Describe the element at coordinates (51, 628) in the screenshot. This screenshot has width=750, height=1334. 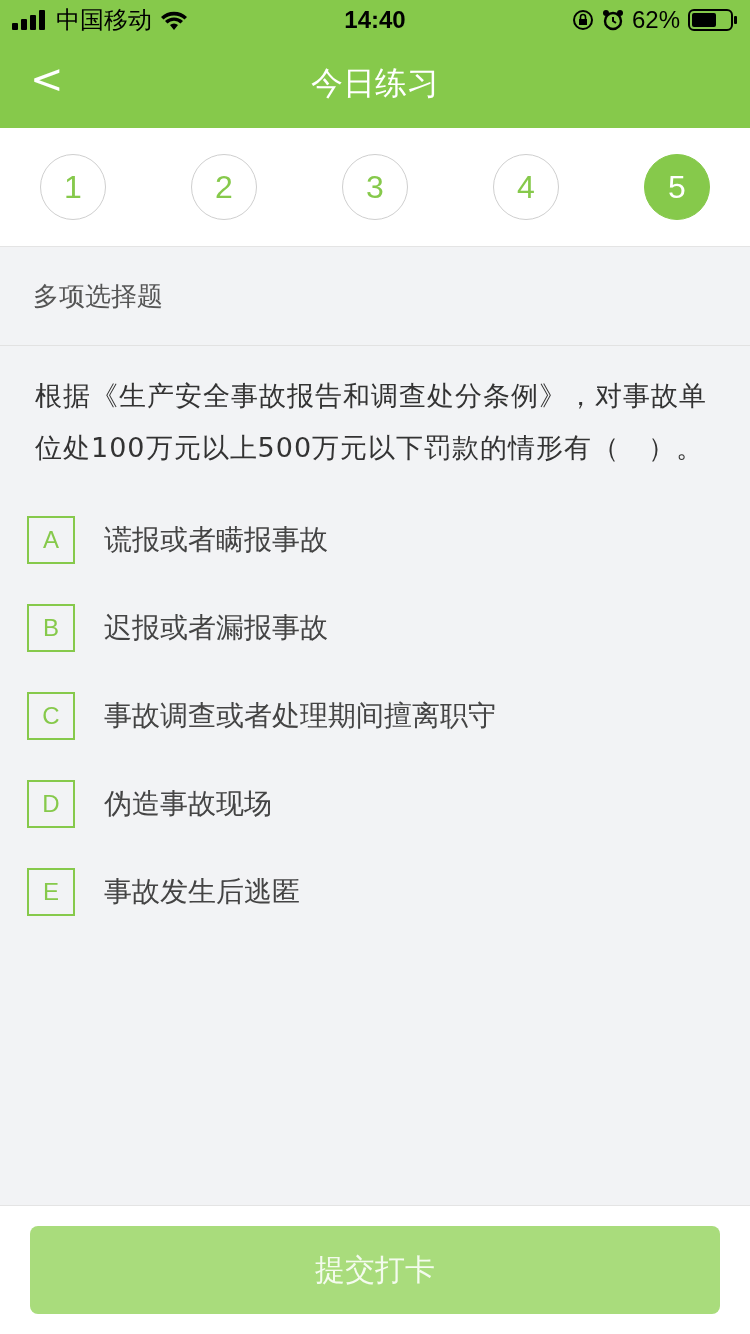
I see `option-letter: B` at that location.